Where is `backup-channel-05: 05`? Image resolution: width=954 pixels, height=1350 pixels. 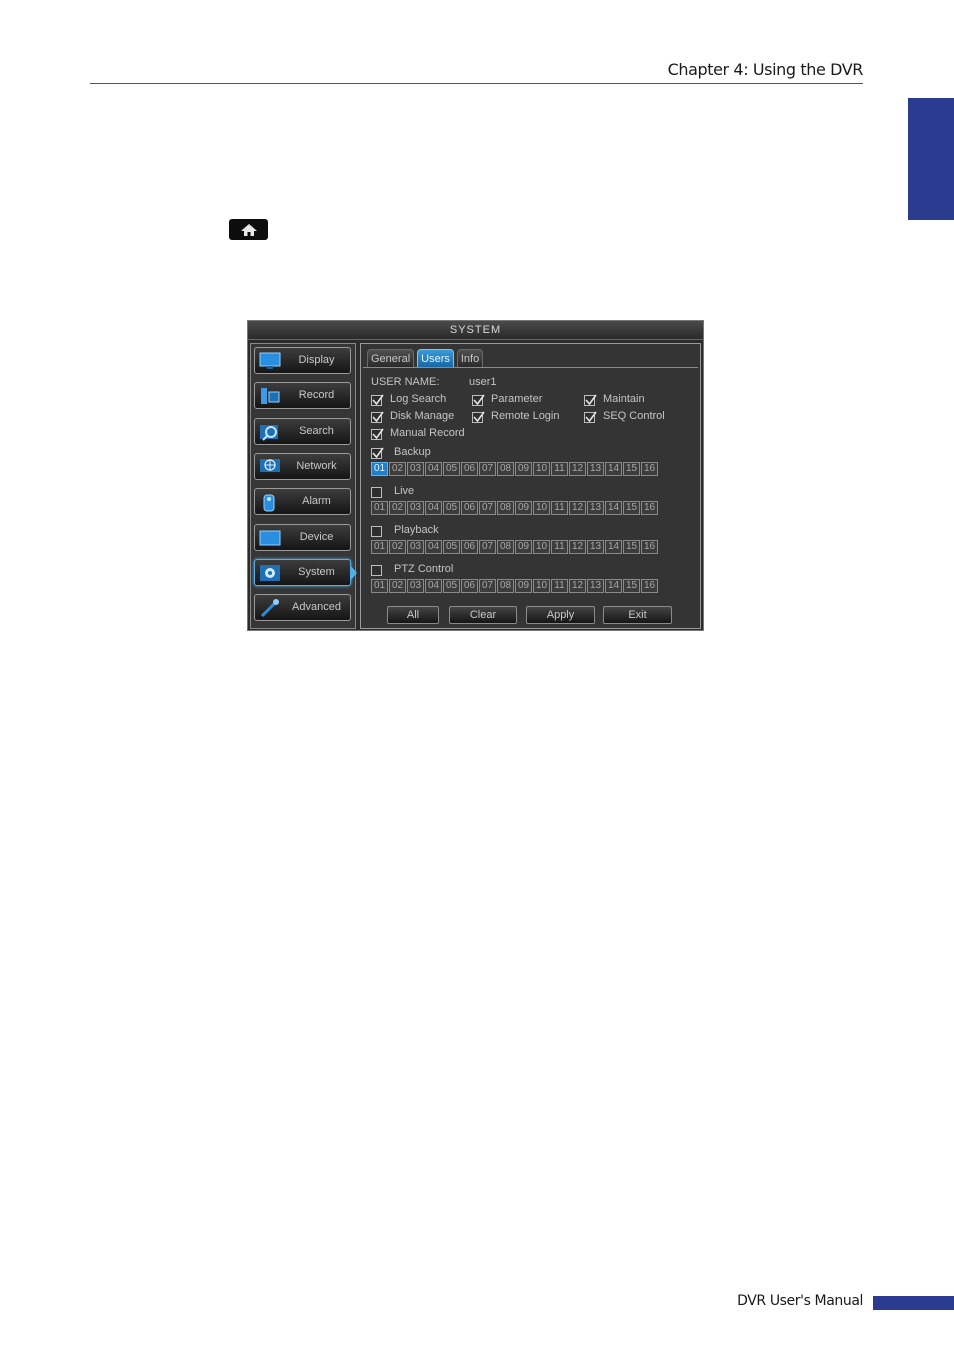
backup-channel-05: 05 is located at coordinates (451, 469).